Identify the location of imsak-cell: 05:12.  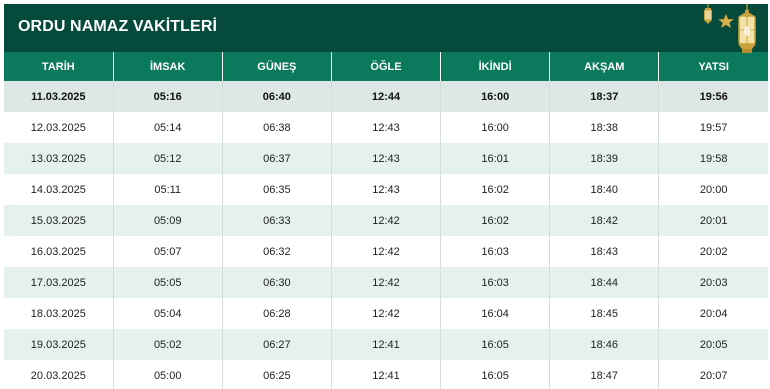
(168, 158).